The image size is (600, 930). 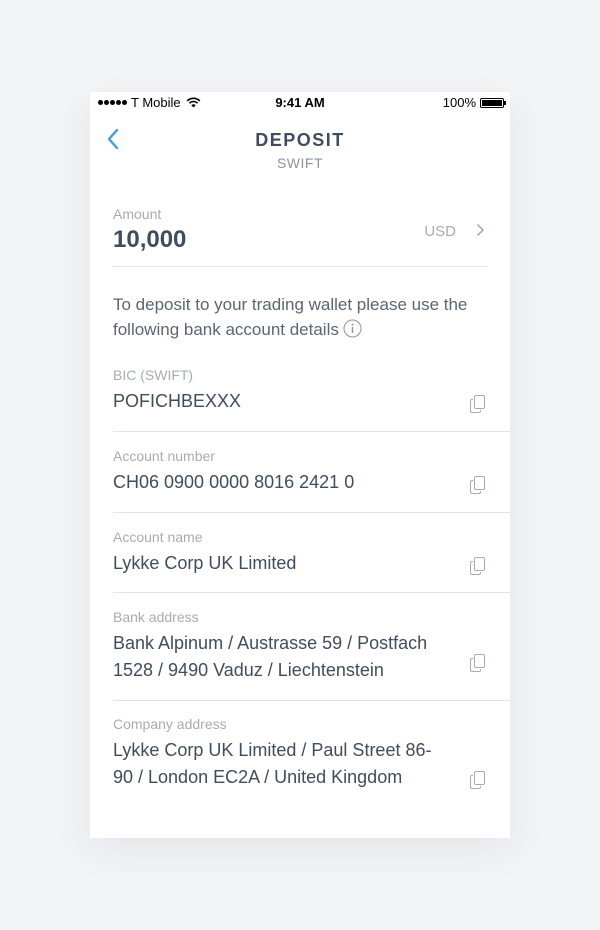 What do you see at coordinates (311, 399) in the screenshot?
I see `detail-row-bic: BIC (SWIFT) POFICHBEXXX` at bounding box center [311, 399].